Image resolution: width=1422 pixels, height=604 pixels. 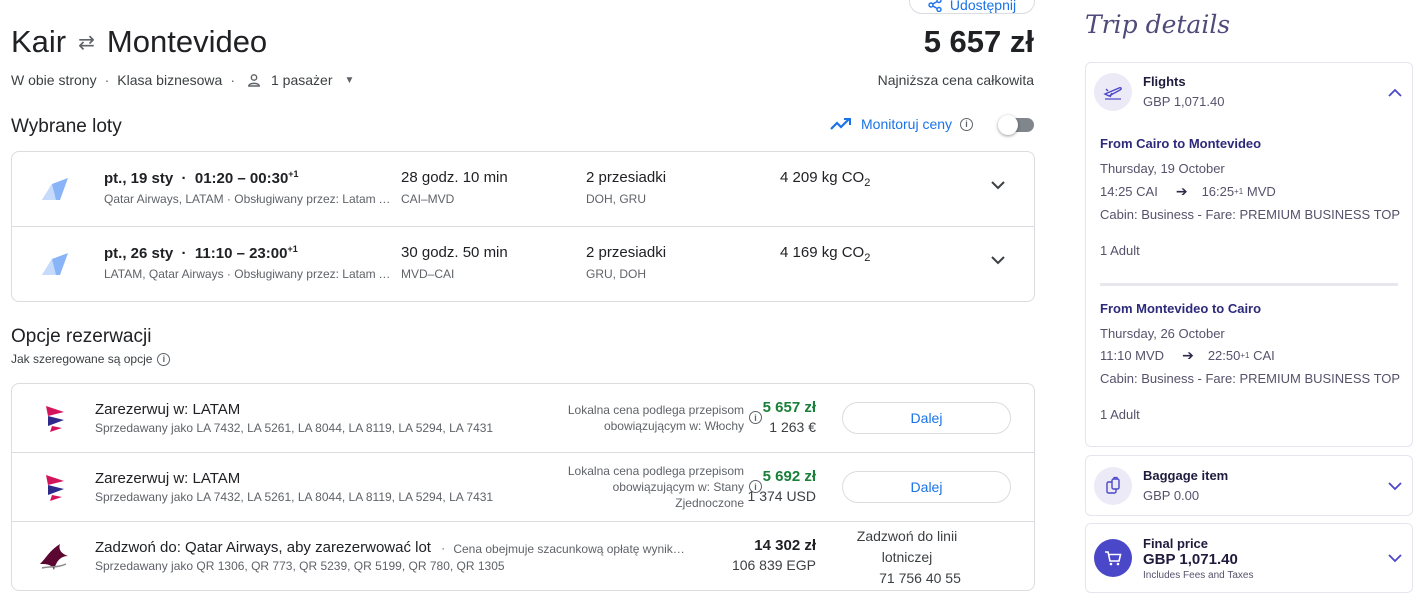 What do you see at coordinates (1113, 92) in the screenshot?
I see `plane-icon` at bounding box center [1113, 92].